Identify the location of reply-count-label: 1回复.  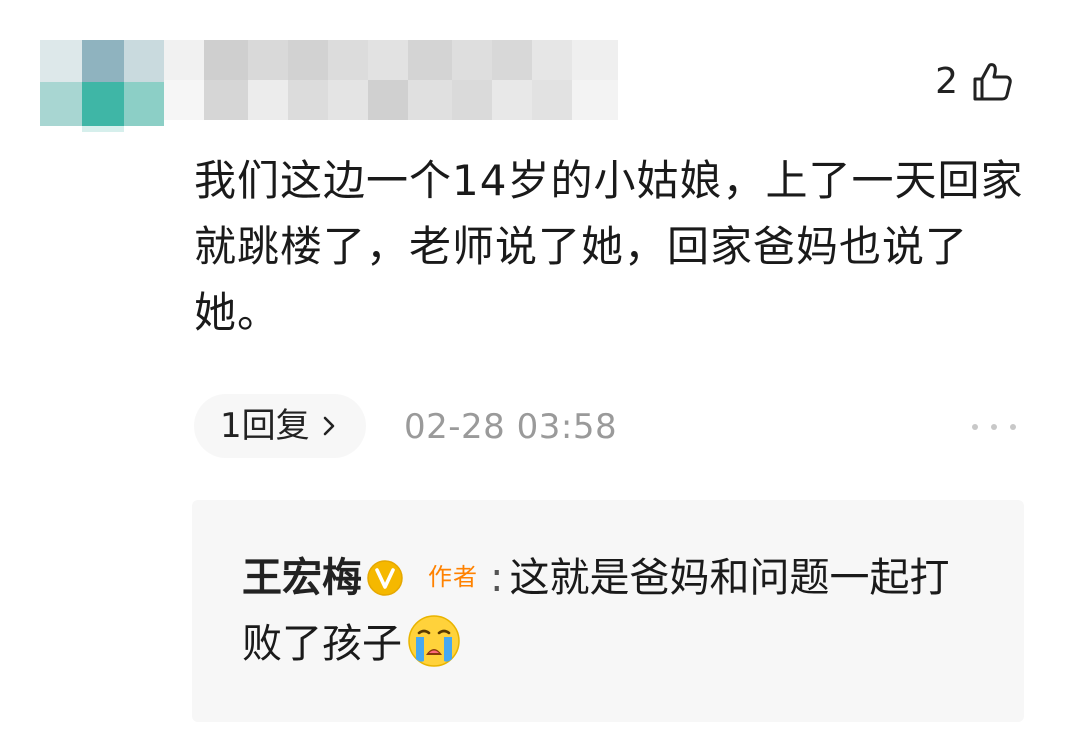
(265, 426).